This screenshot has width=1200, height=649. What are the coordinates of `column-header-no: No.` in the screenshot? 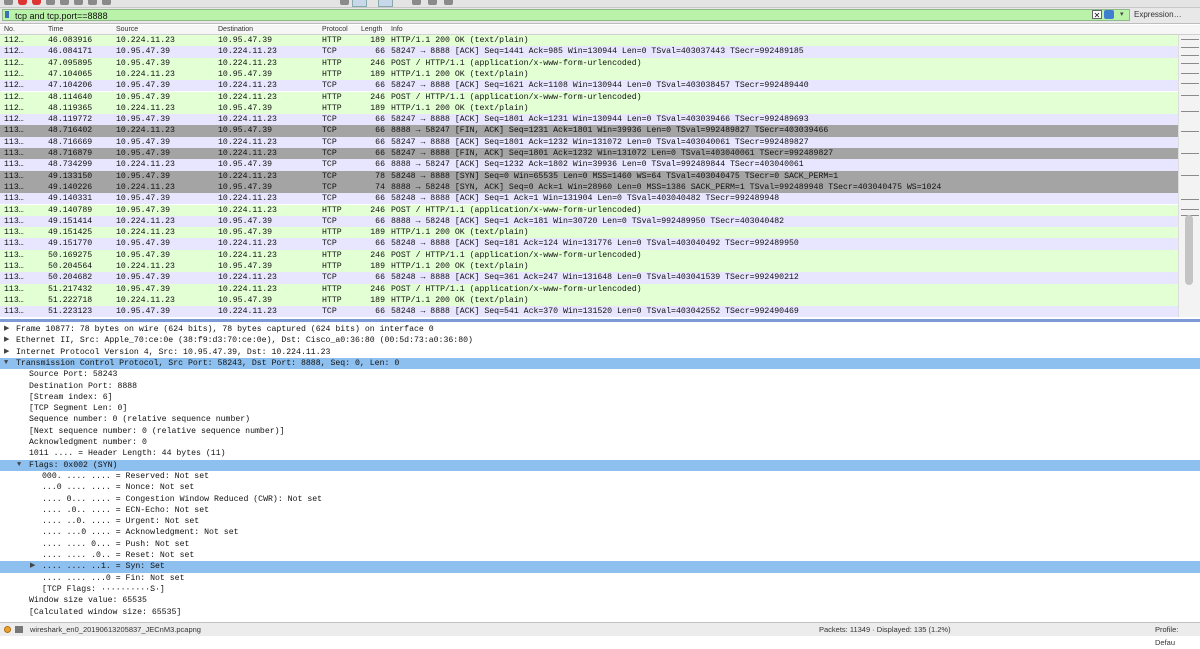 It's located at (9, 29).